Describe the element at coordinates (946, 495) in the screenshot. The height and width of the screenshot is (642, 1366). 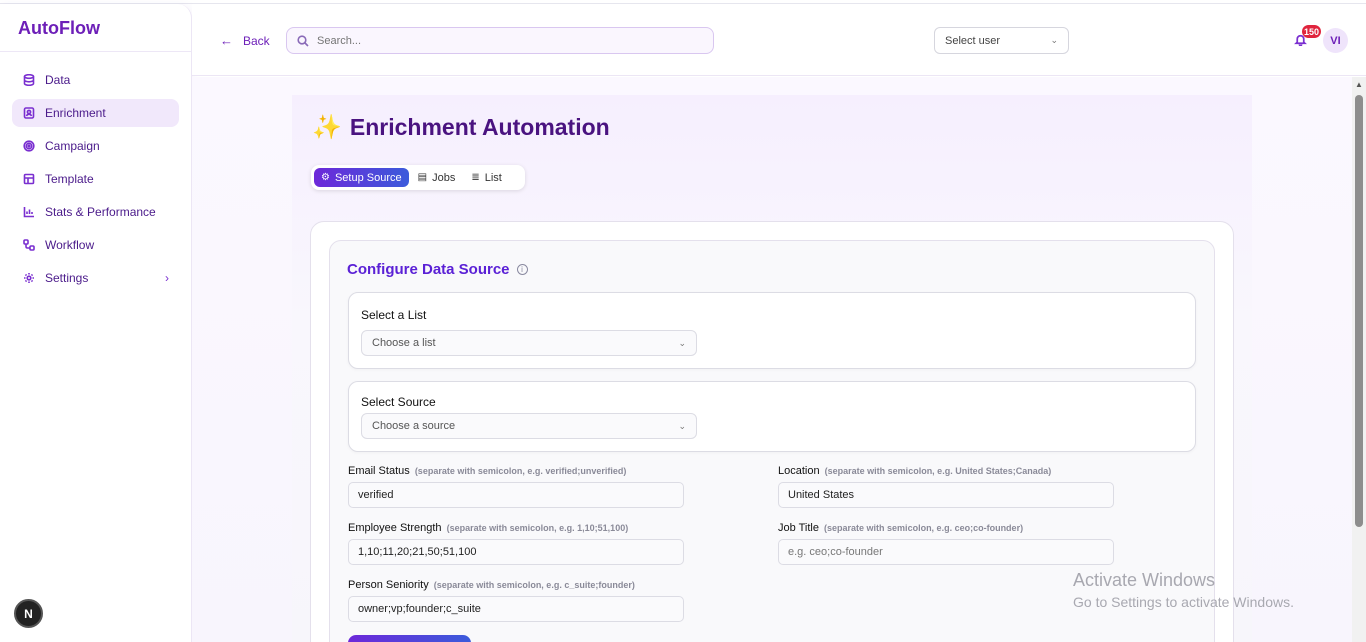
I see `location-field: United States` at that location.